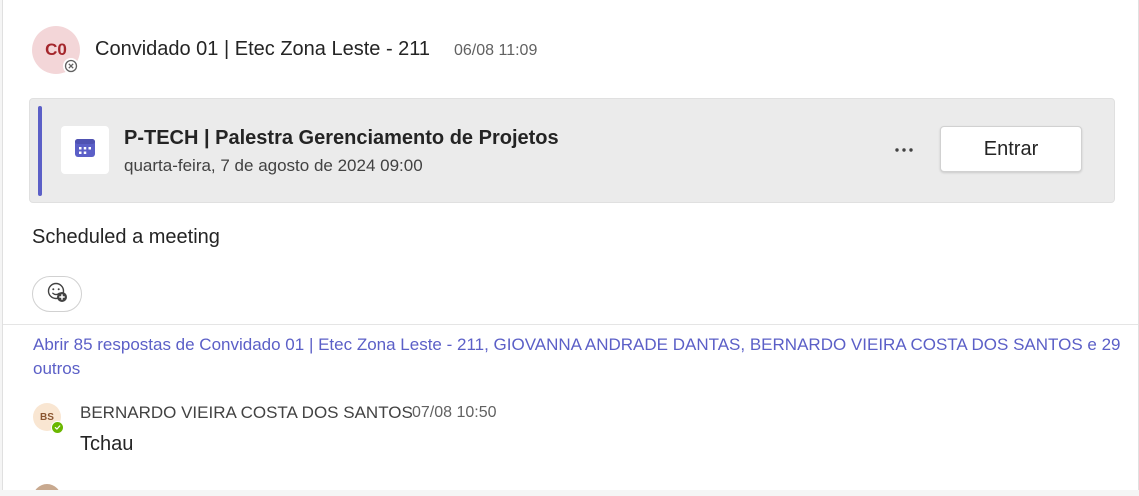 This screenshot has width=1139, height=496. I want to click on more-icon, so click(904, 149).